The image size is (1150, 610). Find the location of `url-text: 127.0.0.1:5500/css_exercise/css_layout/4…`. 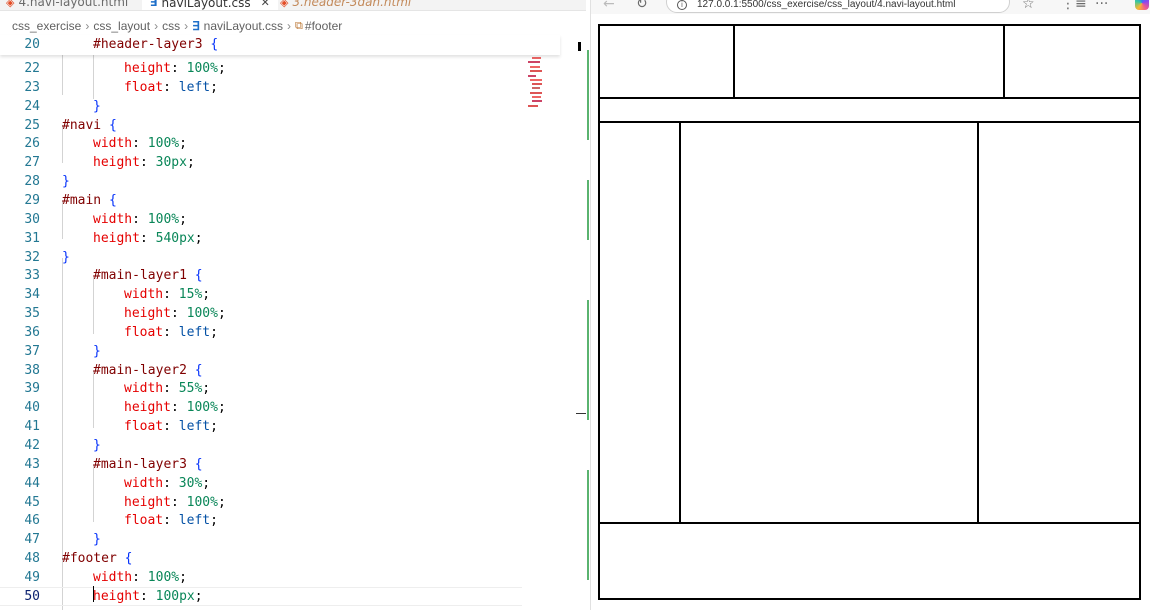

url-text: 127.0.0.1:5500/css_exercise/css_layout/4… is located at coordinates (826, 5).